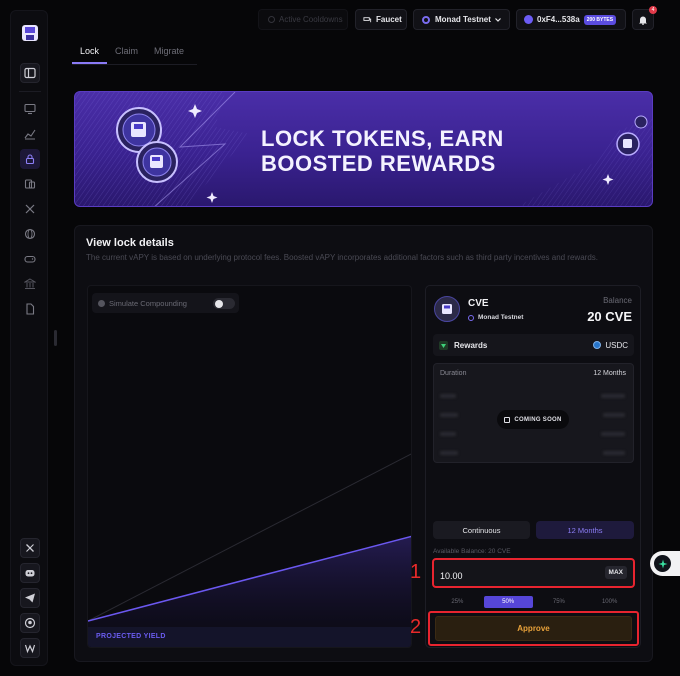  I want to click on yield-graph, so click(249, 541).